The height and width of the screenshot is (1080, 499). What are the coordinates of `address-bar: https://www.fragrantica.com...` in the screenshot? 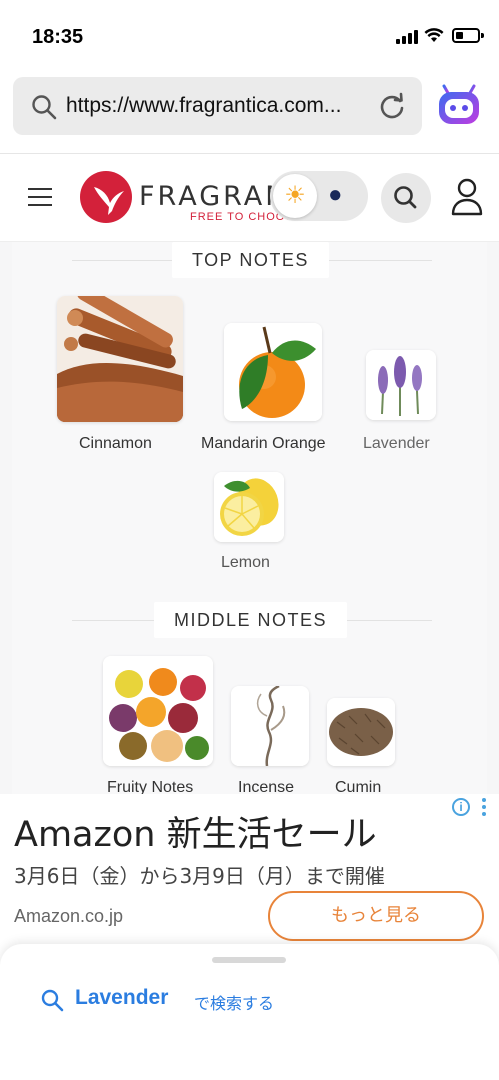 It's located at (217, 106).